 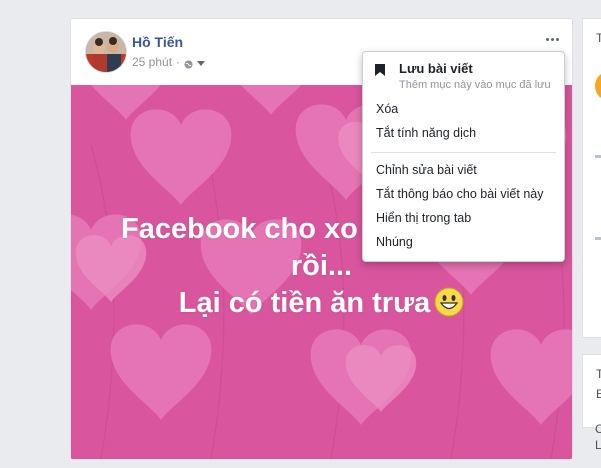 I want to click on menu-item-edit-post: Chỉnh sửa bài viết, so click(x=426, y=170).